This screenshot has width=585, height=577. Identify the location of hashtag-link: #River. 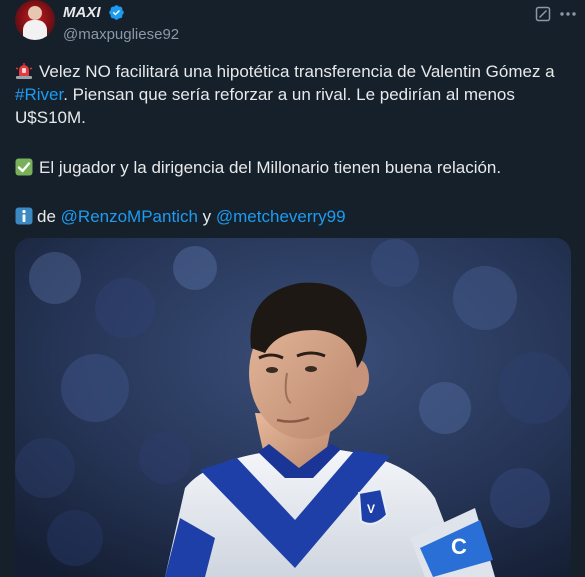
(39, 94).